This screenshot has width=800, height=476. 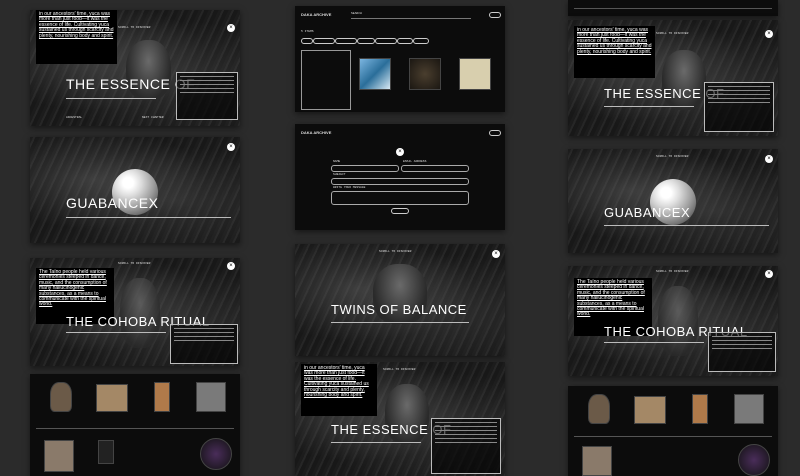 I want to click on filter-symbols, so click(x=366, y=41).